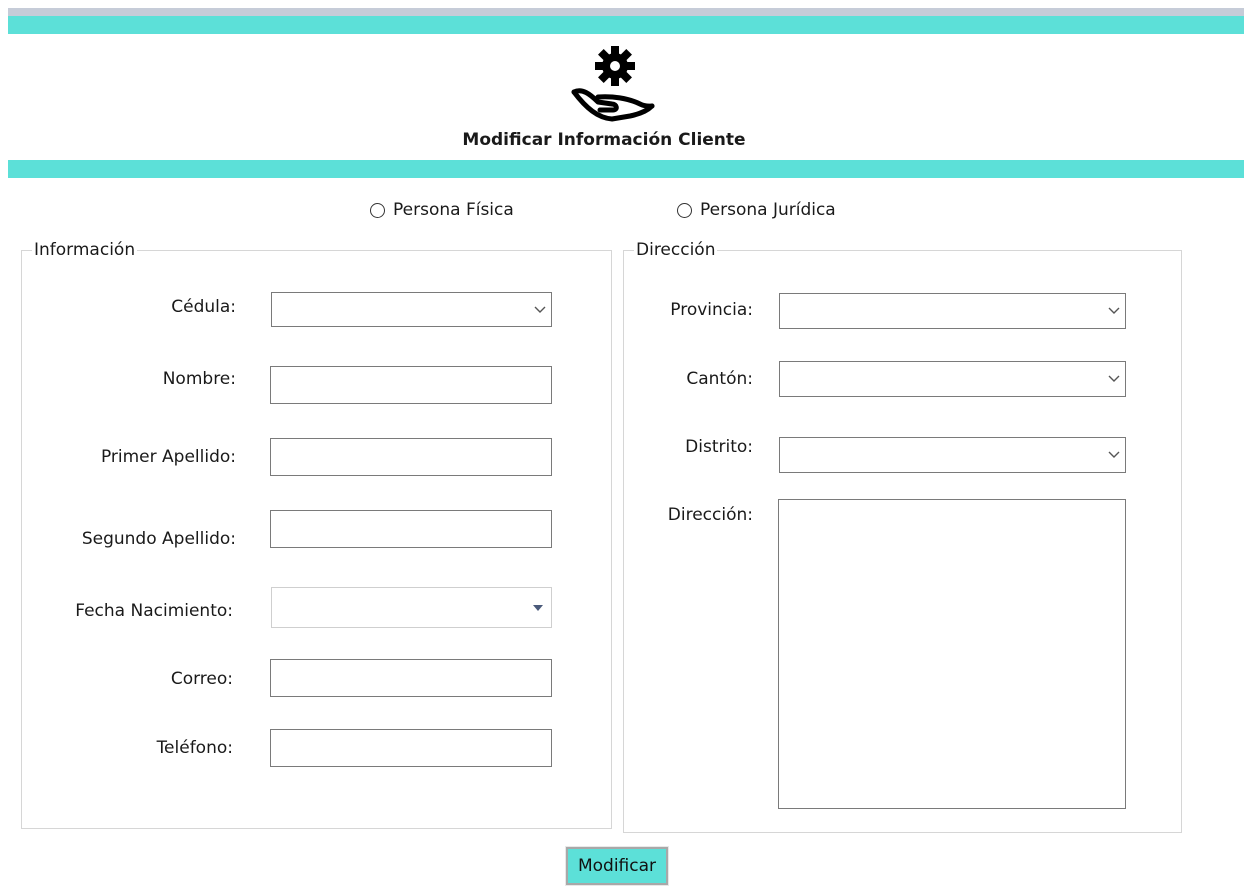 The width and height of the screenshot is (1244, 888). I want to click on hand-gear-icon, so click(613, 83).